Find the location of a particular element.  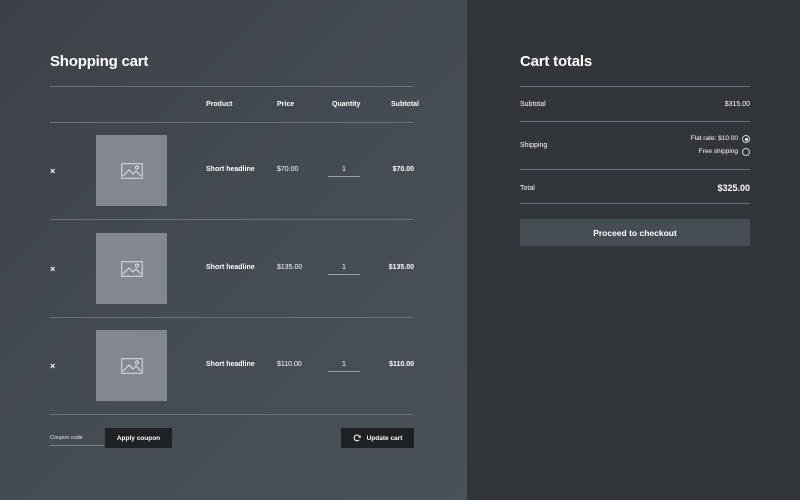

shipping-option-label: Flat rate: $10.00 is located at coordinates (714, 138).